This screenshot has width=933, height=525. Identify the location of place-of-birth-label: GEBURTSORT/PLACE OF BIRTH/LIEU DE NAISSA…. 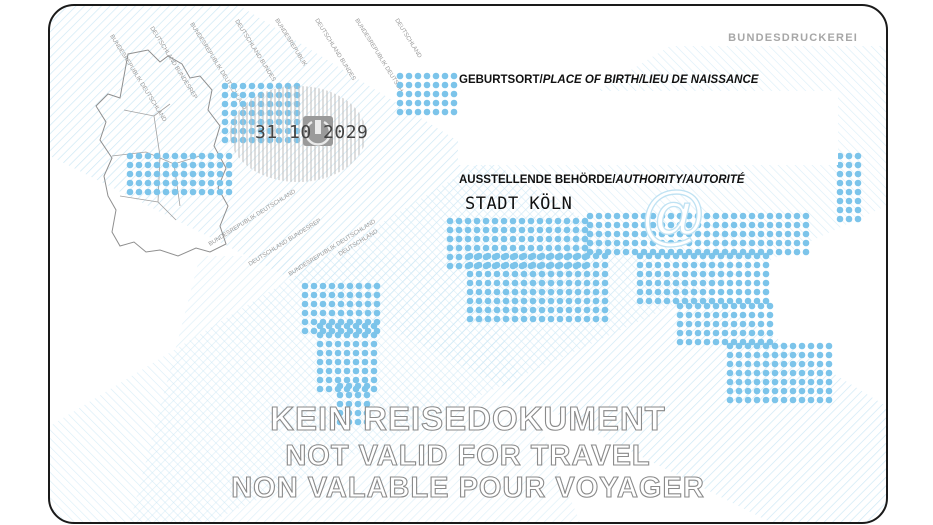
(609, 80).